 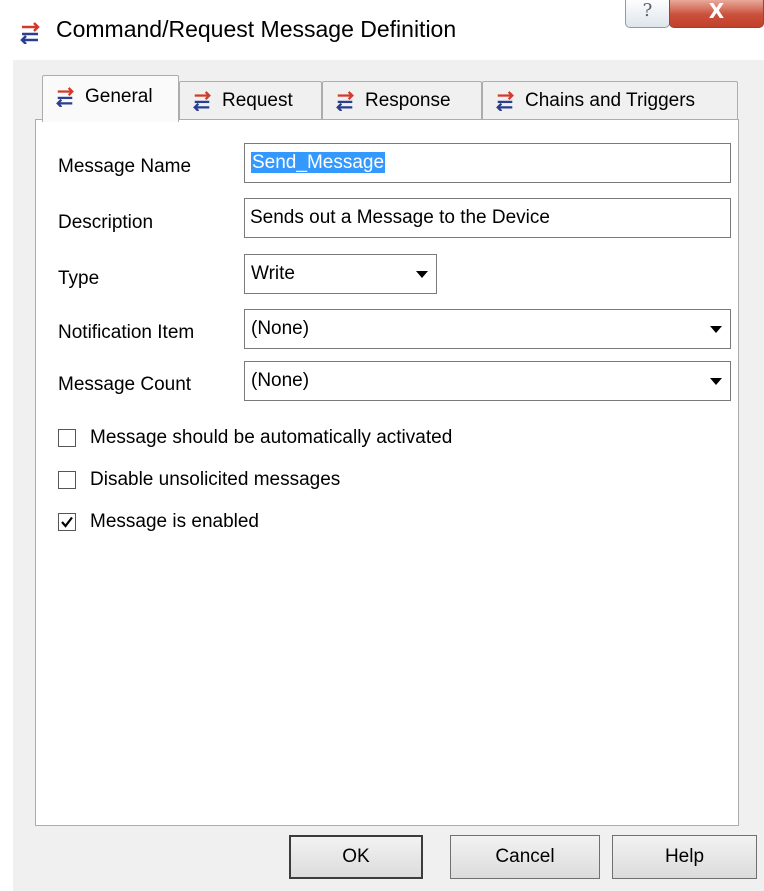 What do you see at coordinates (647, 10) in the screenshot?
I see `help-icon: ?` at bounding box center [647, 10].